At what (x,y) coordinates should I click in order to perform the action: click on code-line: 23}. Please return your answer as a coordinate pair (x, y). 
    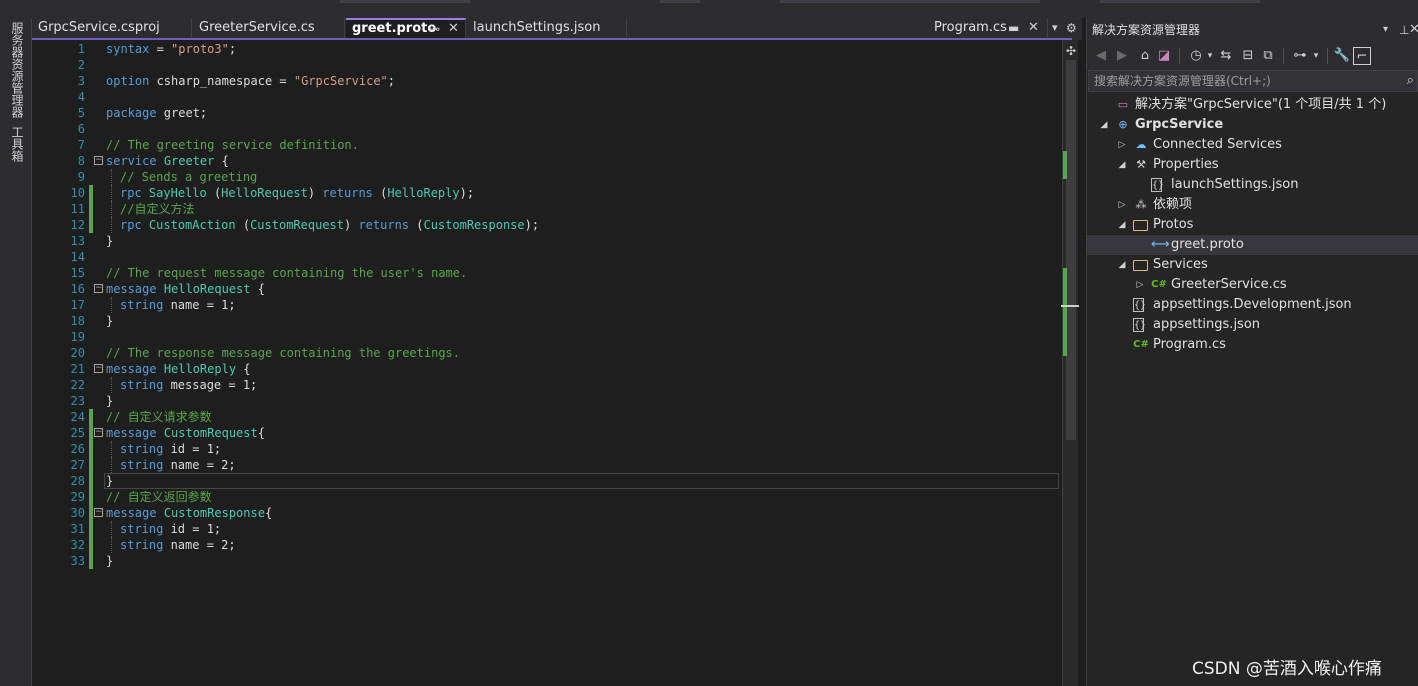
    Looking at the image, I should click on (547, 401).